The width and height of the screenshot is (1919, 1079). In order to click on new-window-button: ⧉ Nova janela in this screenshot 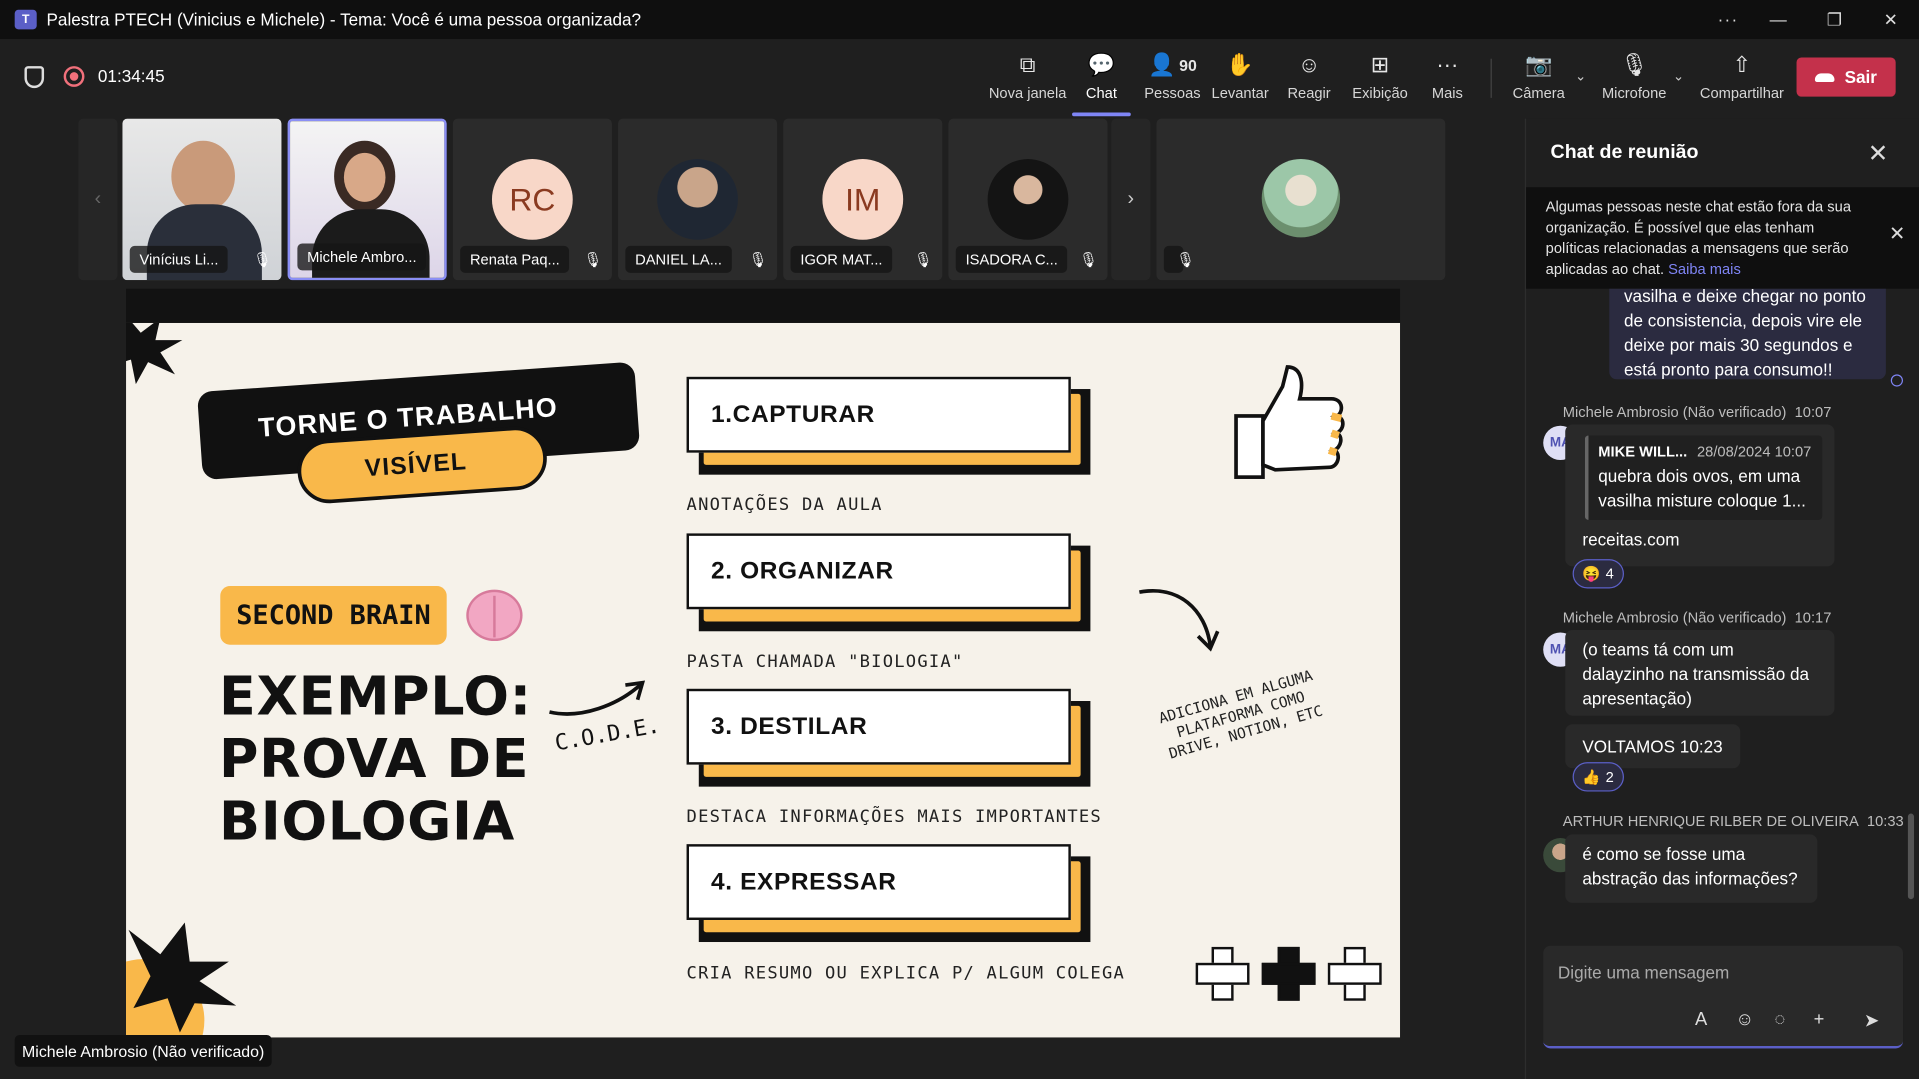, I will do `click(1028, 79)`.